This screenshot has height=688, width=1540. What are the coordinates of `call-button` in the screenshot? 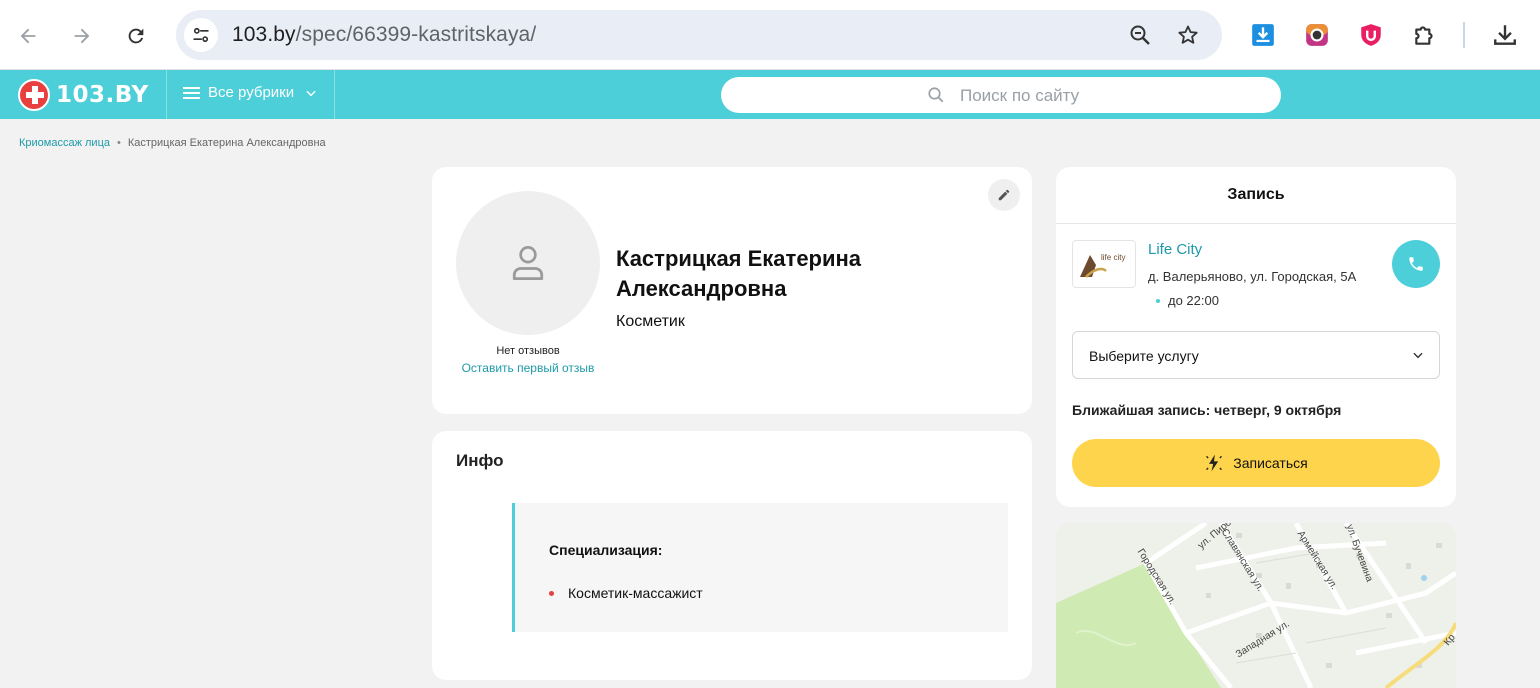 It's located at (1416, 264).